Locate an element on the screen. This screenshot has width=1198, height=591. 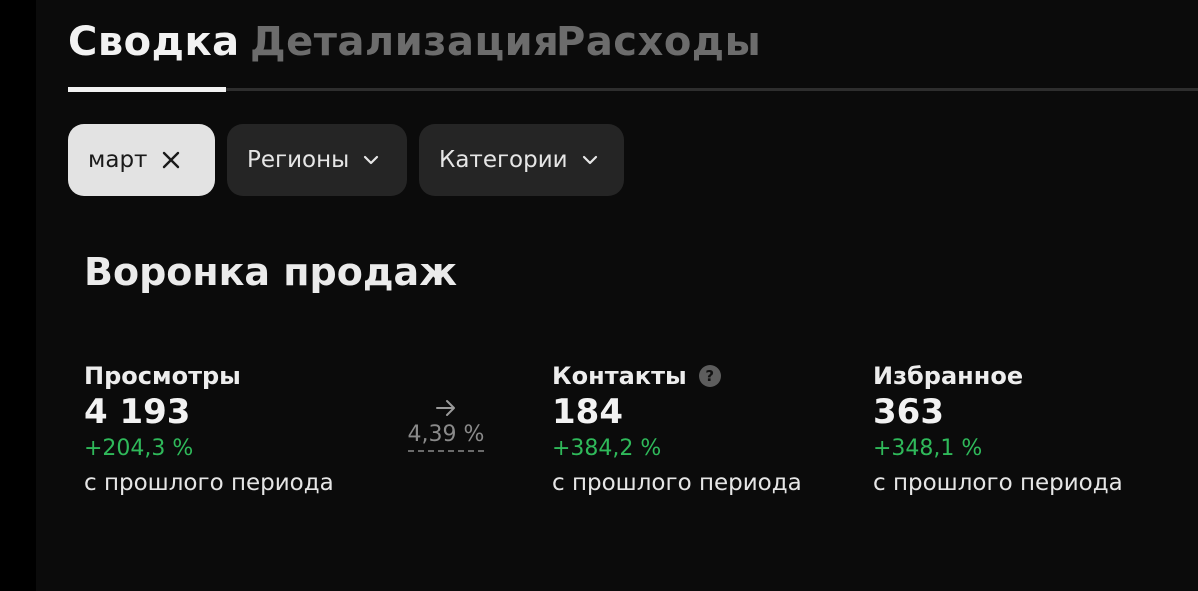
period-filter-chip: март is located at coordinates (141, 160).